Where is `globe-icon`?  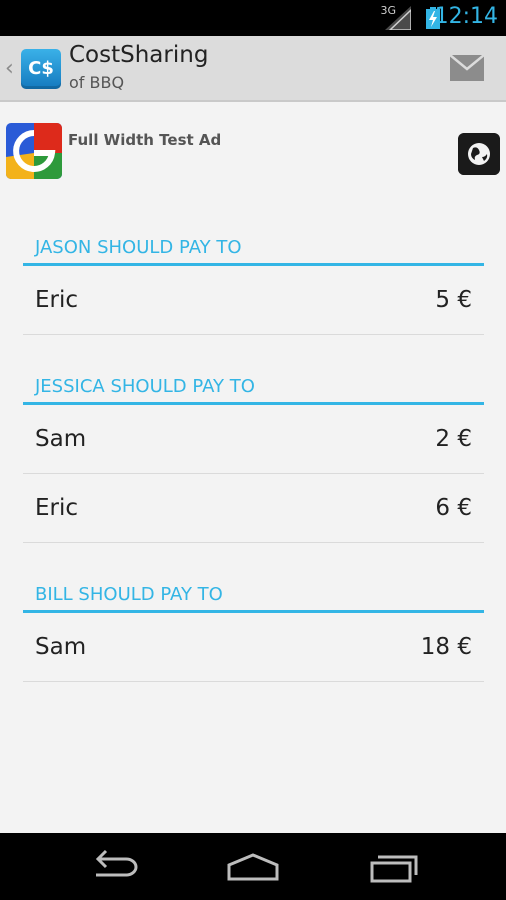
globe-icon is located at coordinates (479, 154).